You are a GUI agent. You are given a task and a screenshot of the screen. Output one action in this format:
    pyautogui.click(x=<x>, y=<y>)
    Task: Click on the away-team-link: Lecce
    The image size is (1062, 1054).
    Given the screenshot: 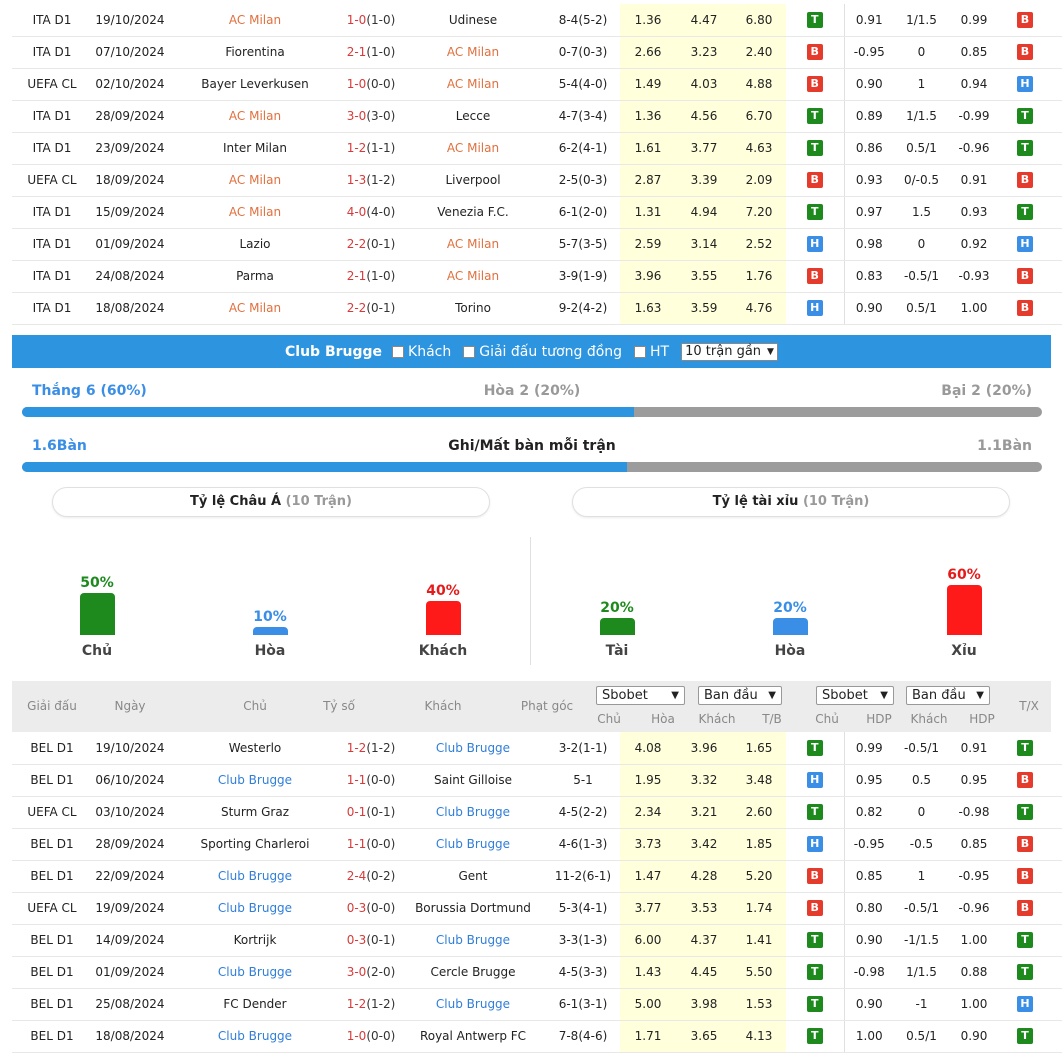 What is the action you would take?
    pyautogui.click(x=473, y=116)
    